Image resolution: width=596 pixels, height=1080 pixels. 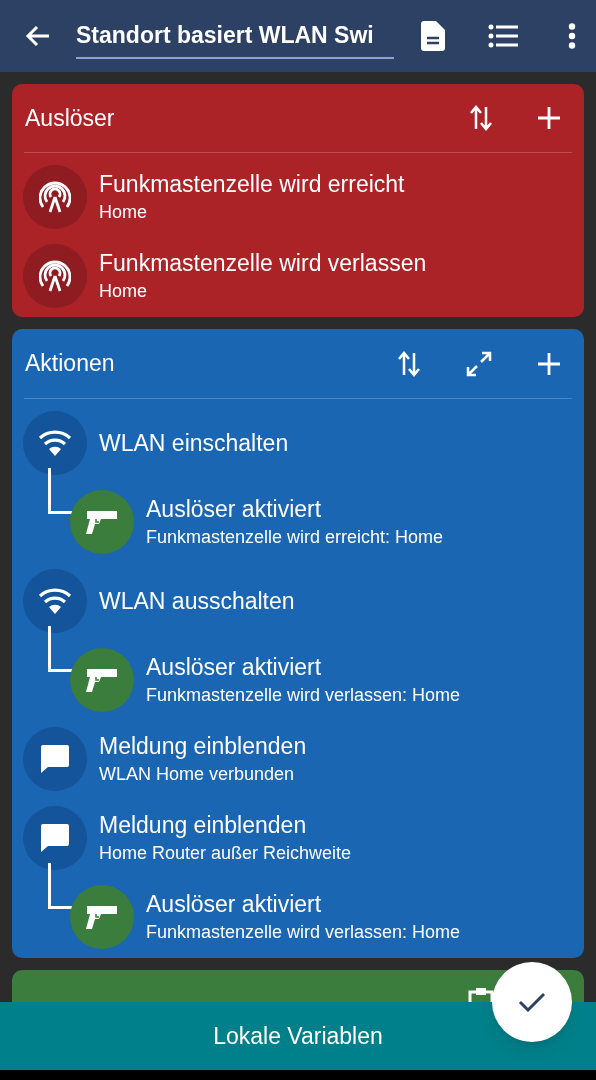 I want to click on item-title: Funkmastenzelle wird verlassen, so click(x=263, y=262).